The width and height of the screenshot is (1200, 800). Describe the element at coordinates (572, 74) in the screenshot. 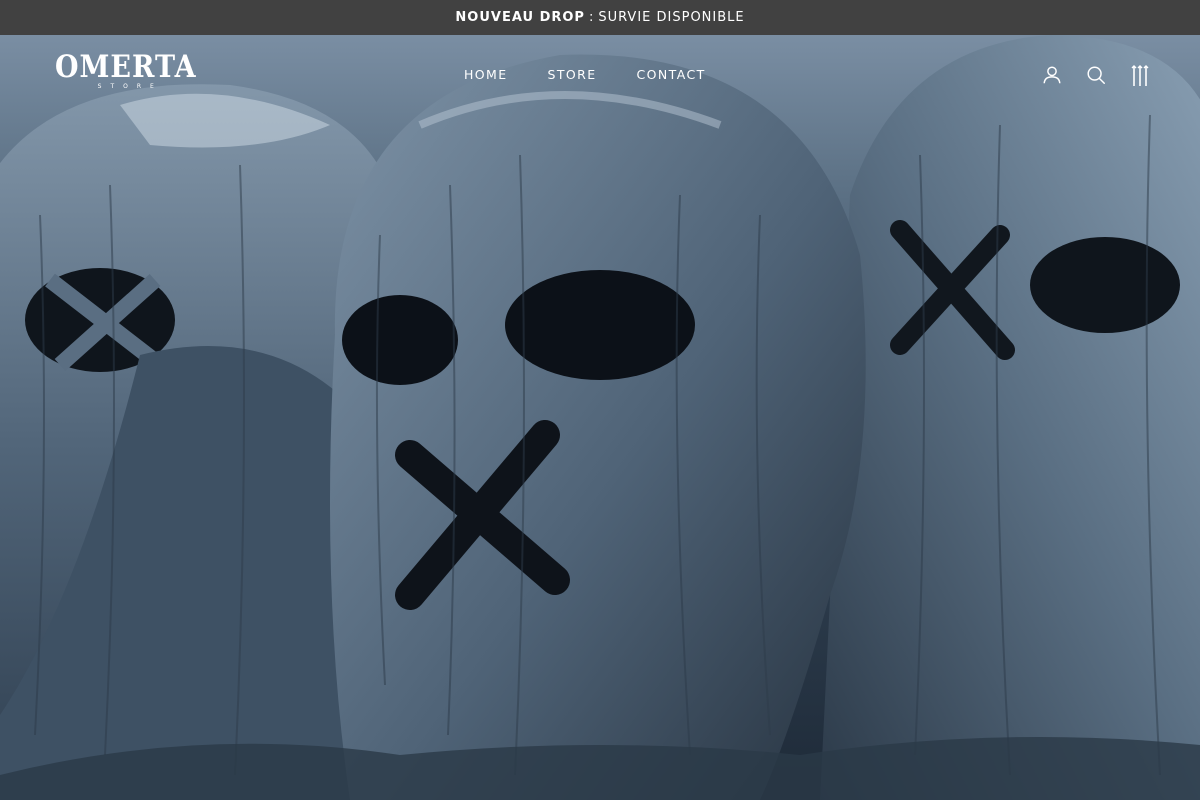

I see `nav-store-link: STORE` at that location.